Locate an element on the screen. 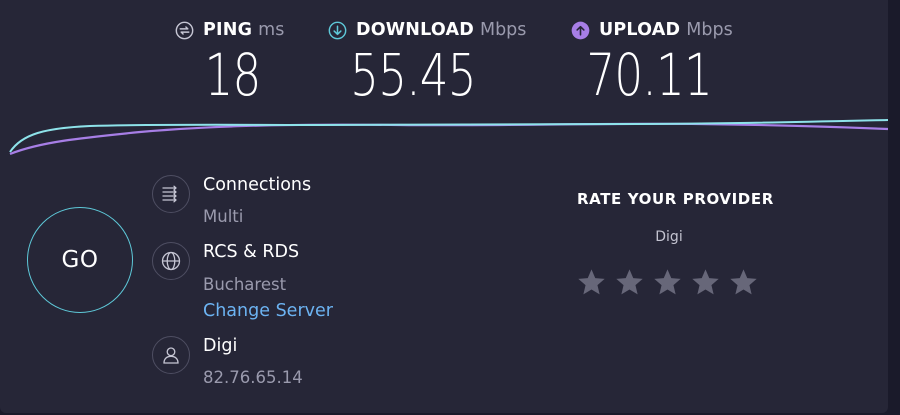 The image size is (900, 415). rate-provider-title: RATE YOUR PROVIDER is located at coordinates (675, 199).